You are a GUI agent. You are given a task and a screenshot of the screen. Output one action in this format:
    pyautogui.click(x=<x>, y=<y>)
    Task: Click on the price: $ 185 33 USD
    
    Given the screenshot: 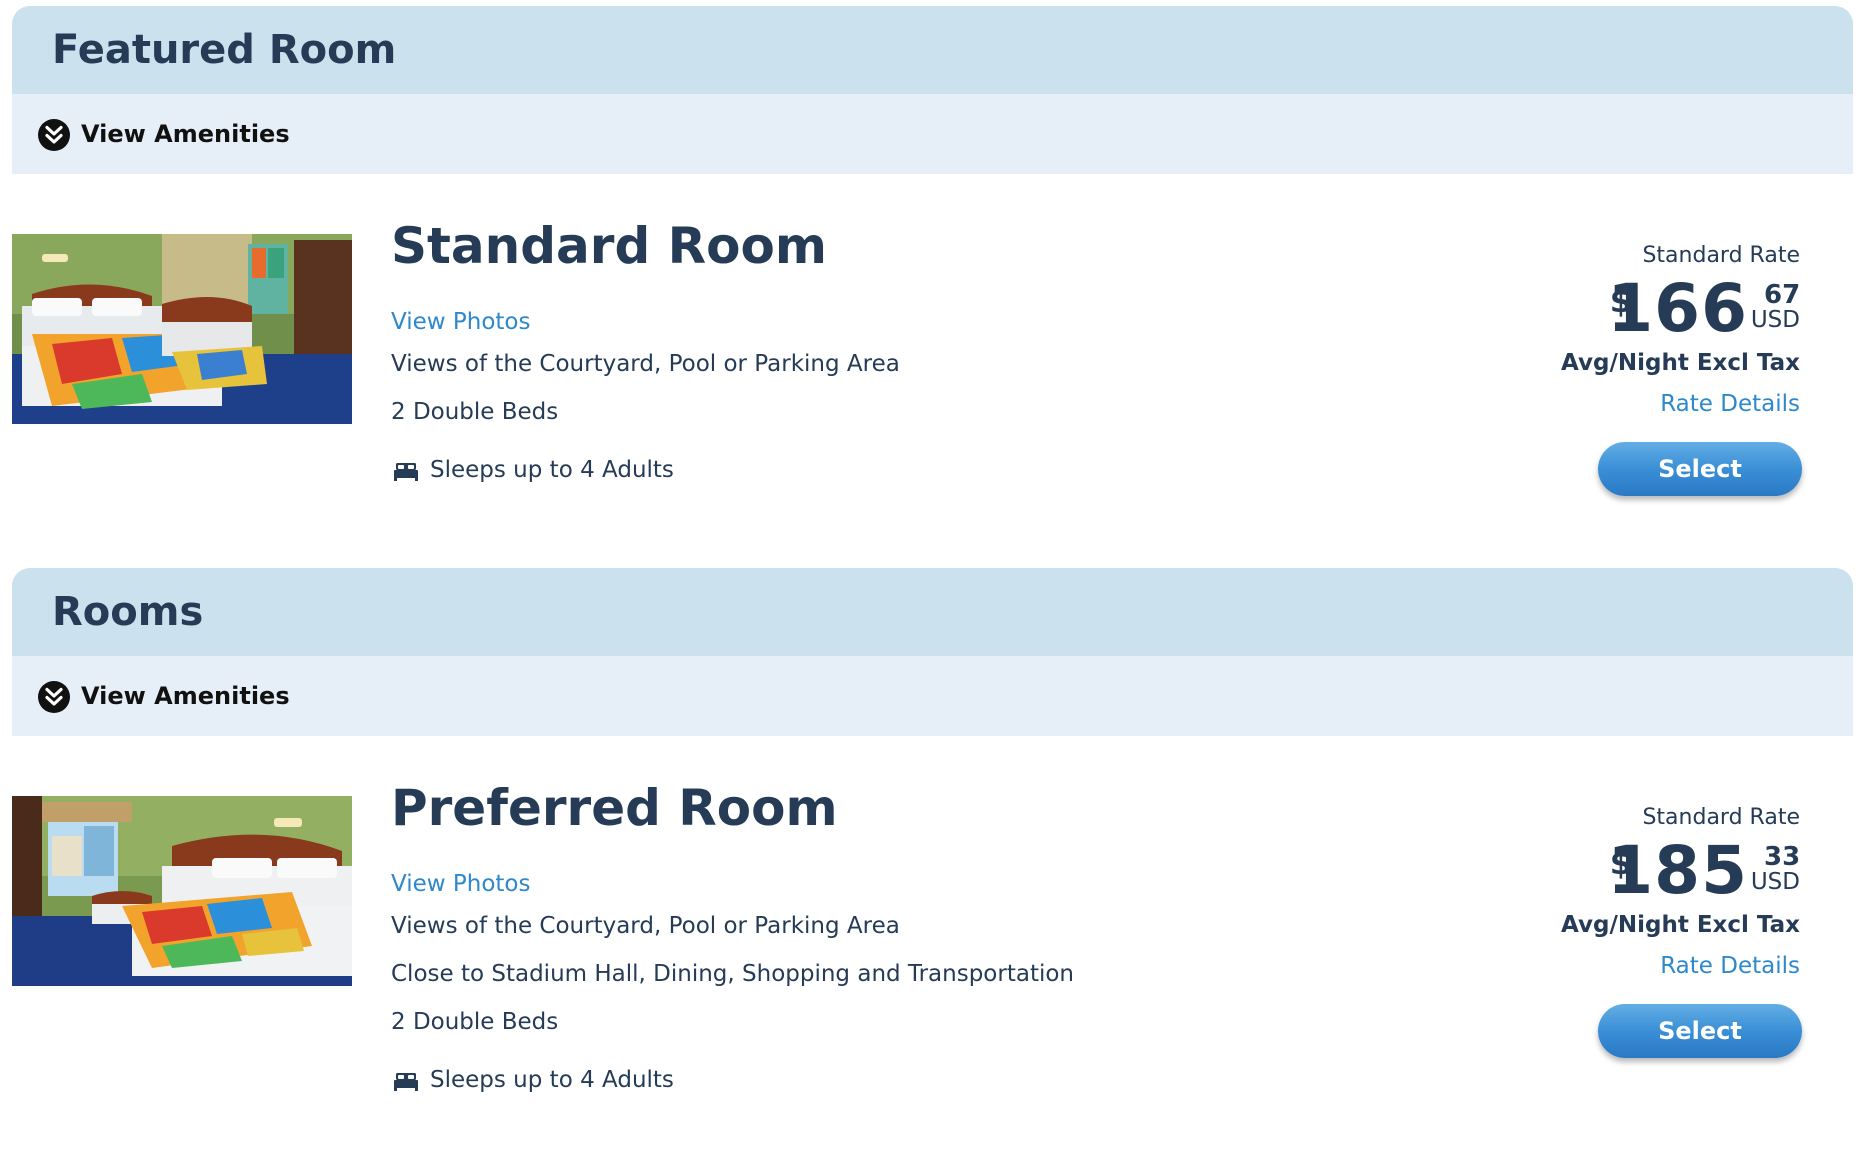 What is the action you would take?
    pyautogui.click(x=1680, y=872)
    